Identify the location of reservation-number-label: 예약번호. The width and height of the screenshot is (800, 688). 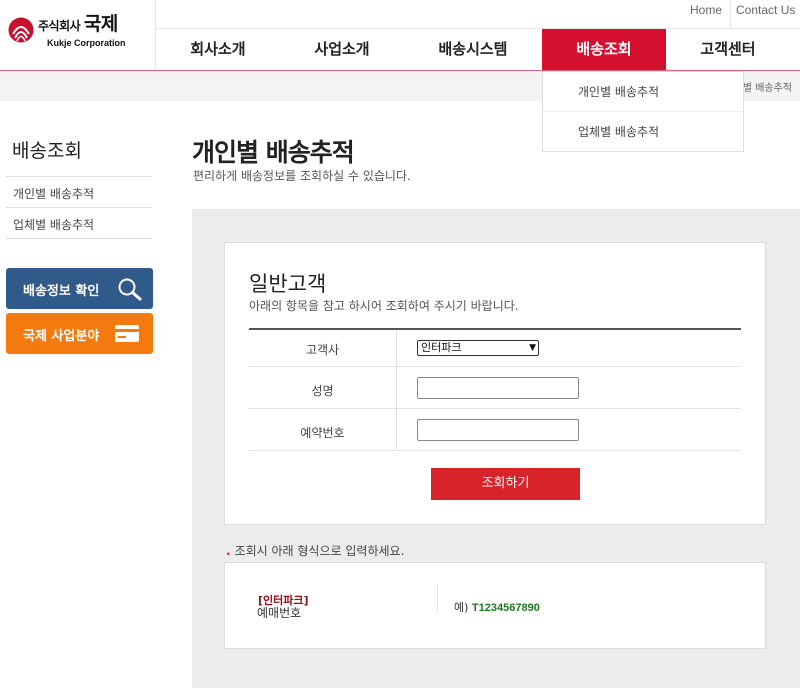
(322, 433).